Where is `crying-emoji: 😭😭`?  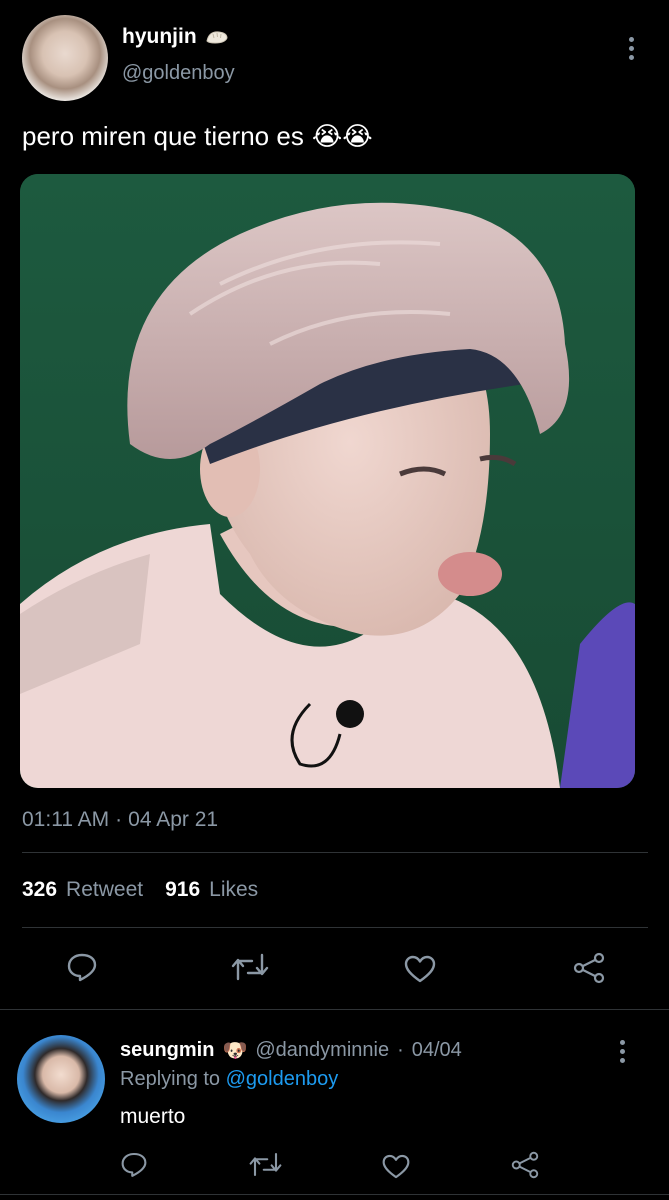
crying-emoji: 😭😭 is located at coordinates (342, 136).